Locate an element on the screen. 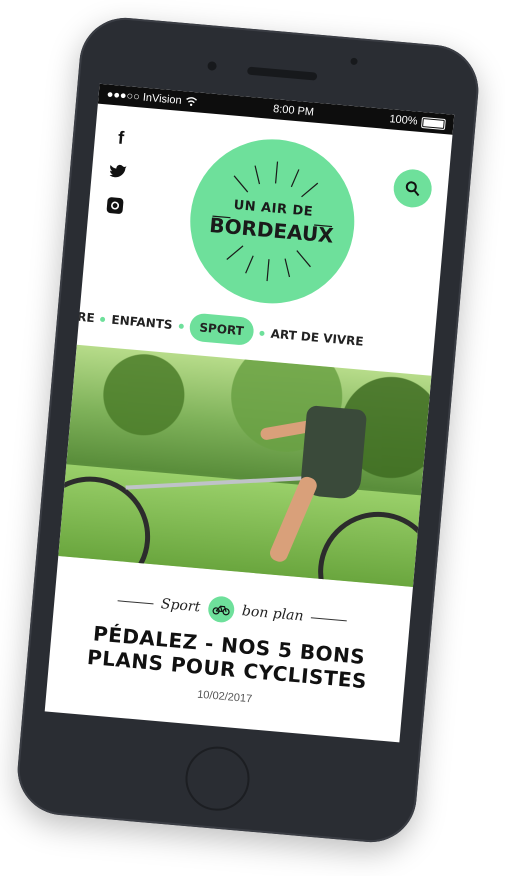 The width and height of the screenshot is (505, 876). nav-item-enfants: ENFANTS is located at coordinates (142, 322).